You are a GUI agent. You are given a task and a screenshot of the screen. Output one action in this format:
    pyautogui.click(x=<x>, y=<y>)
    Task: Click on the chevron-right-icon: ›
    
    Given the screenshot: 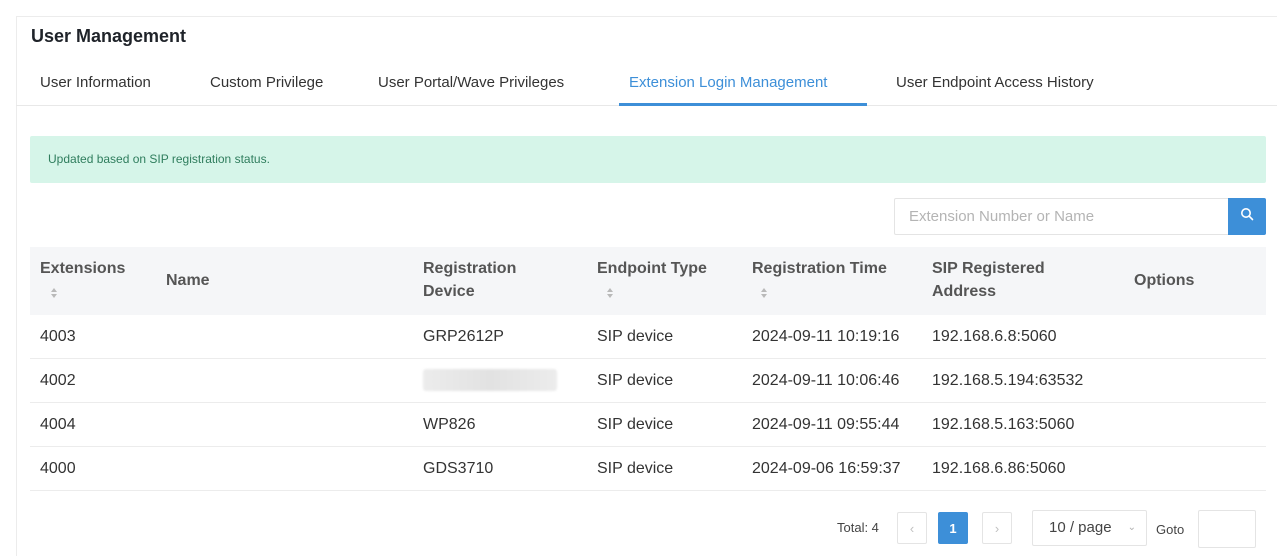 What is the action you would take?
    pyautogui.click(x=997, y=528)
    